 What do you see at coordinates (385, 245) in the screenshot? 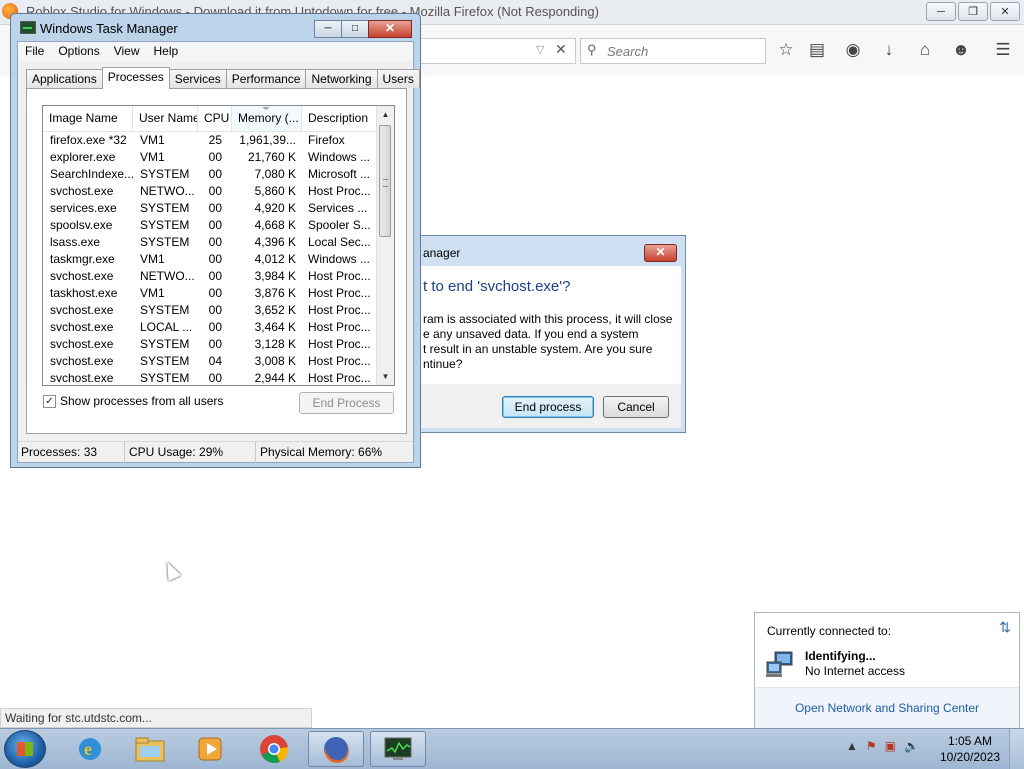
I see `process-list-scrollbar: ▲ ▼` at bounding box center [385, 245].